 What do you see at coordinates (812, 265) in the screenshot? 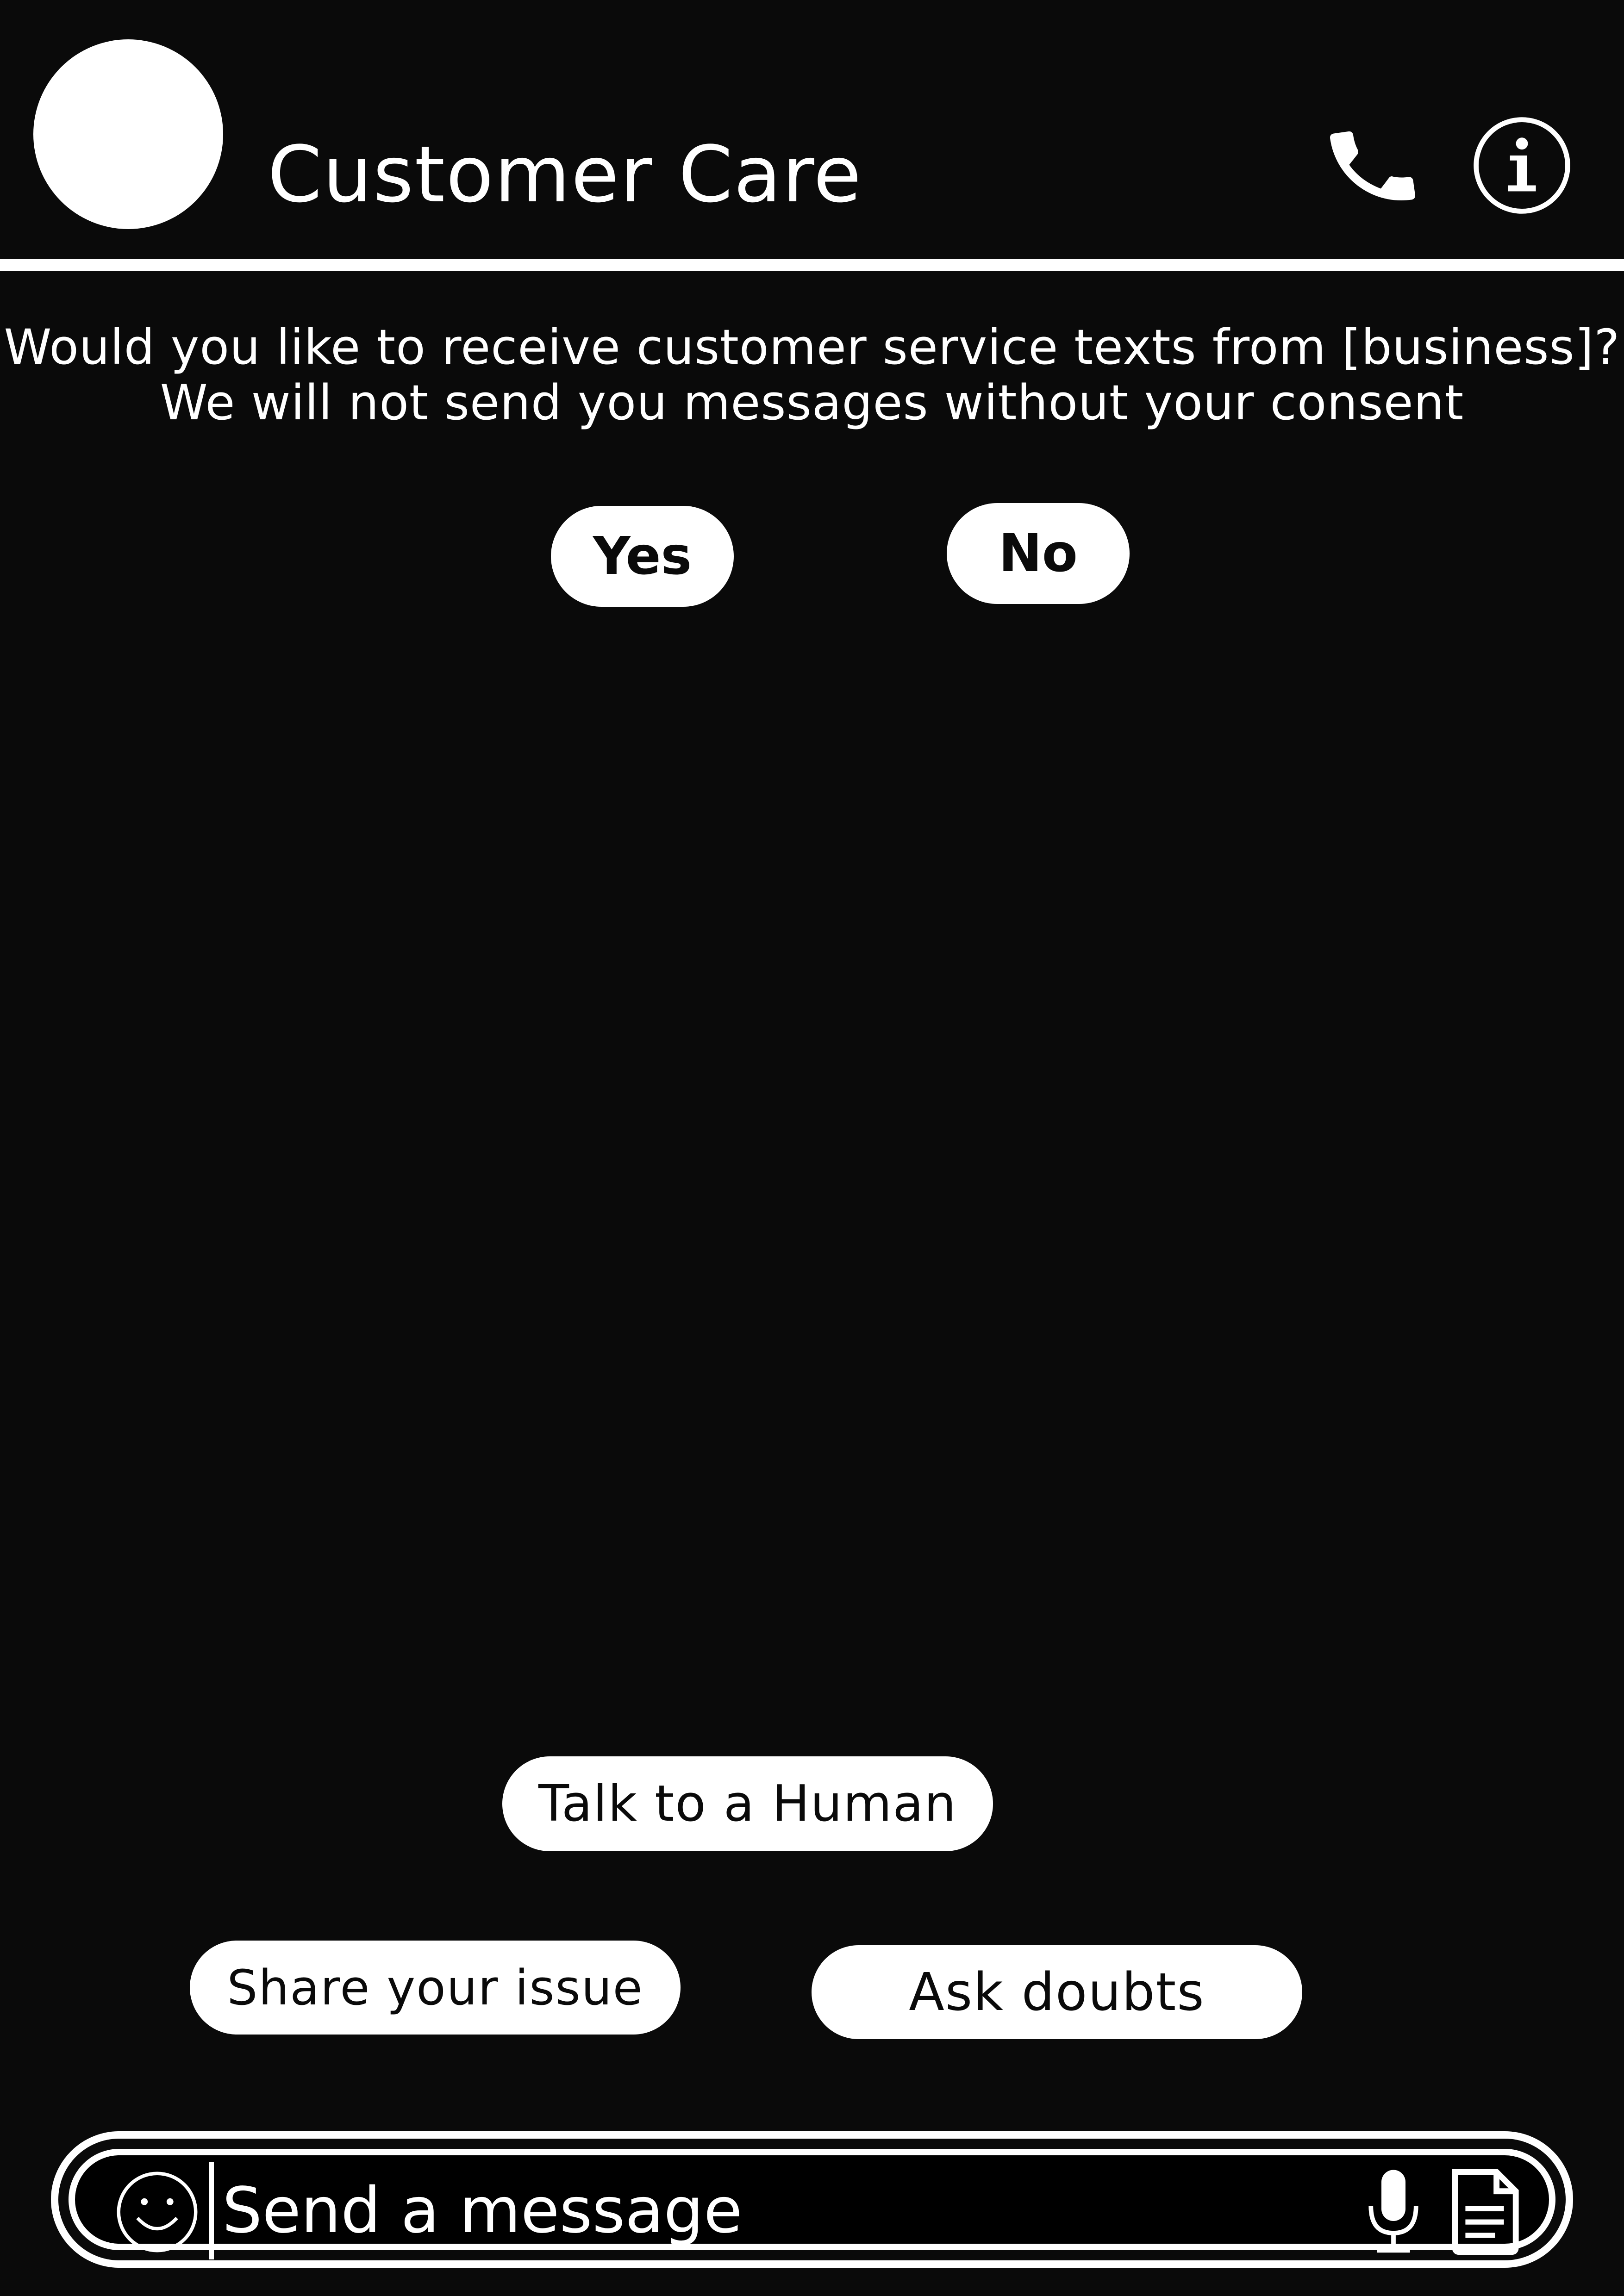
I see `header-divider` at bounding box center [812, 265].